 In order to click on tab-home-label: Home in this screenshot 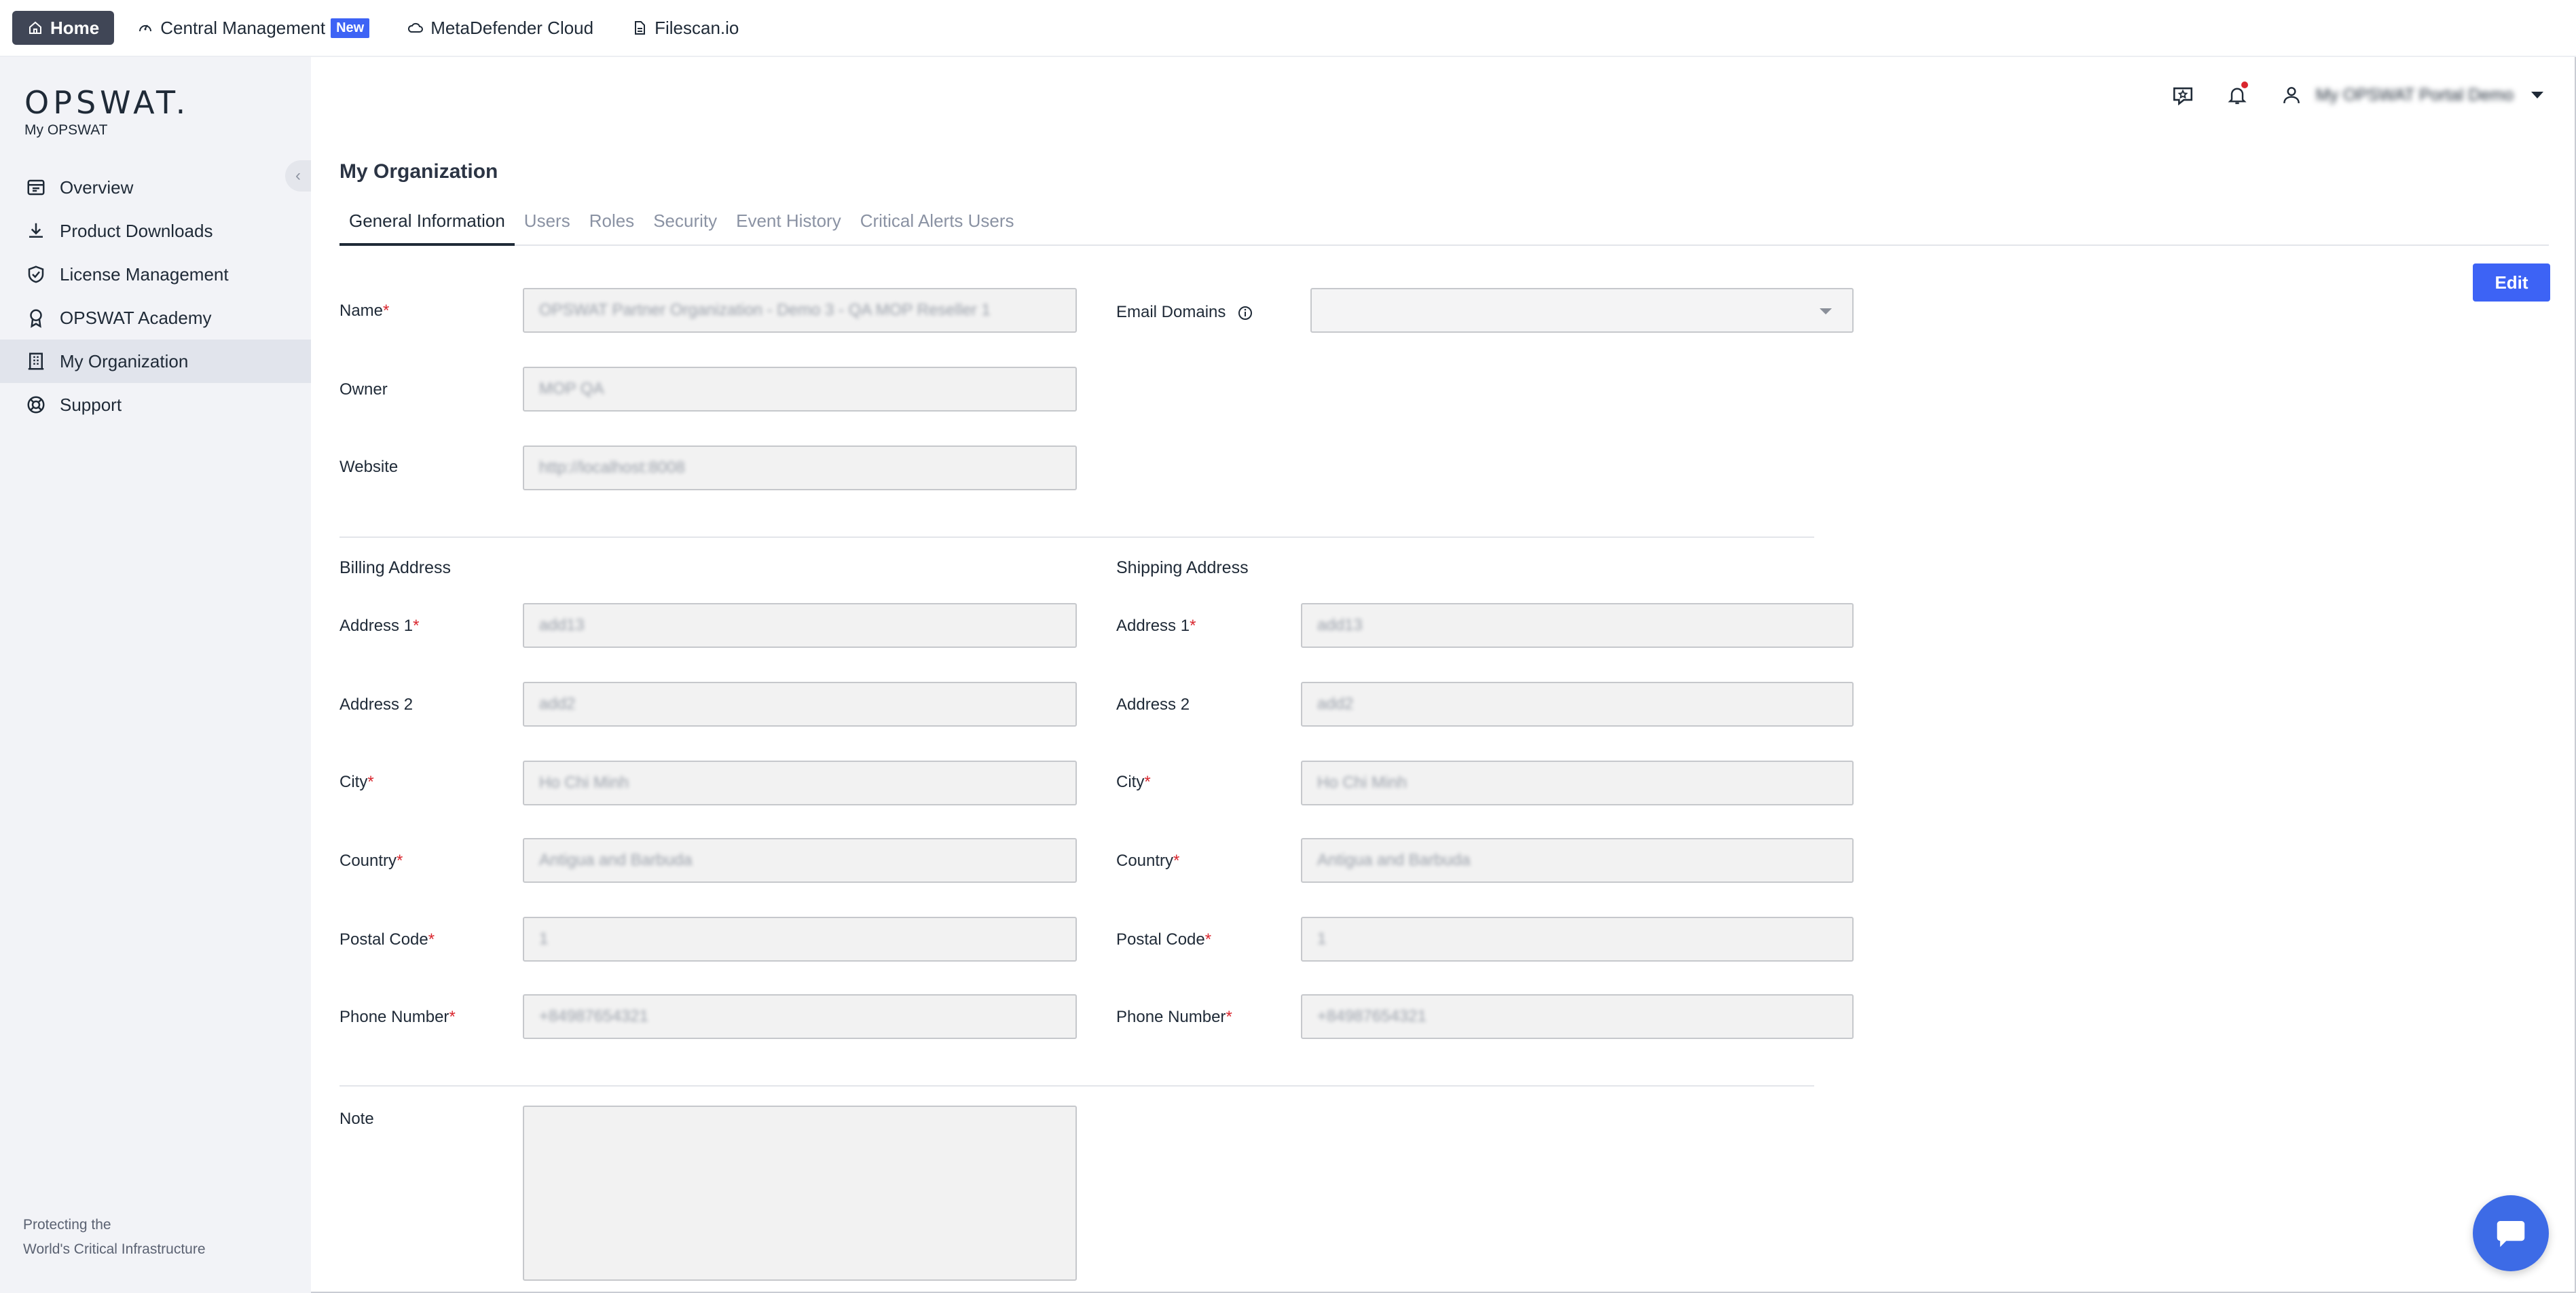, I will do `click(75, 28)`.